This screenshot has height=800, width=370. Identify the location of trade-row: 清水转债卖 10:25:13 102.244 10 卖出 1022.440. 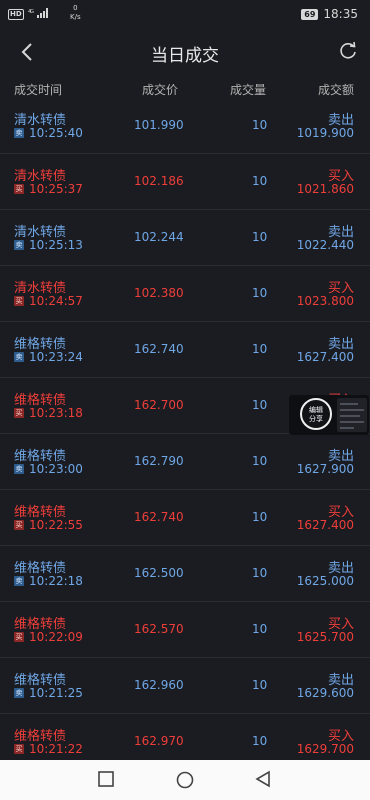
(185, 238).